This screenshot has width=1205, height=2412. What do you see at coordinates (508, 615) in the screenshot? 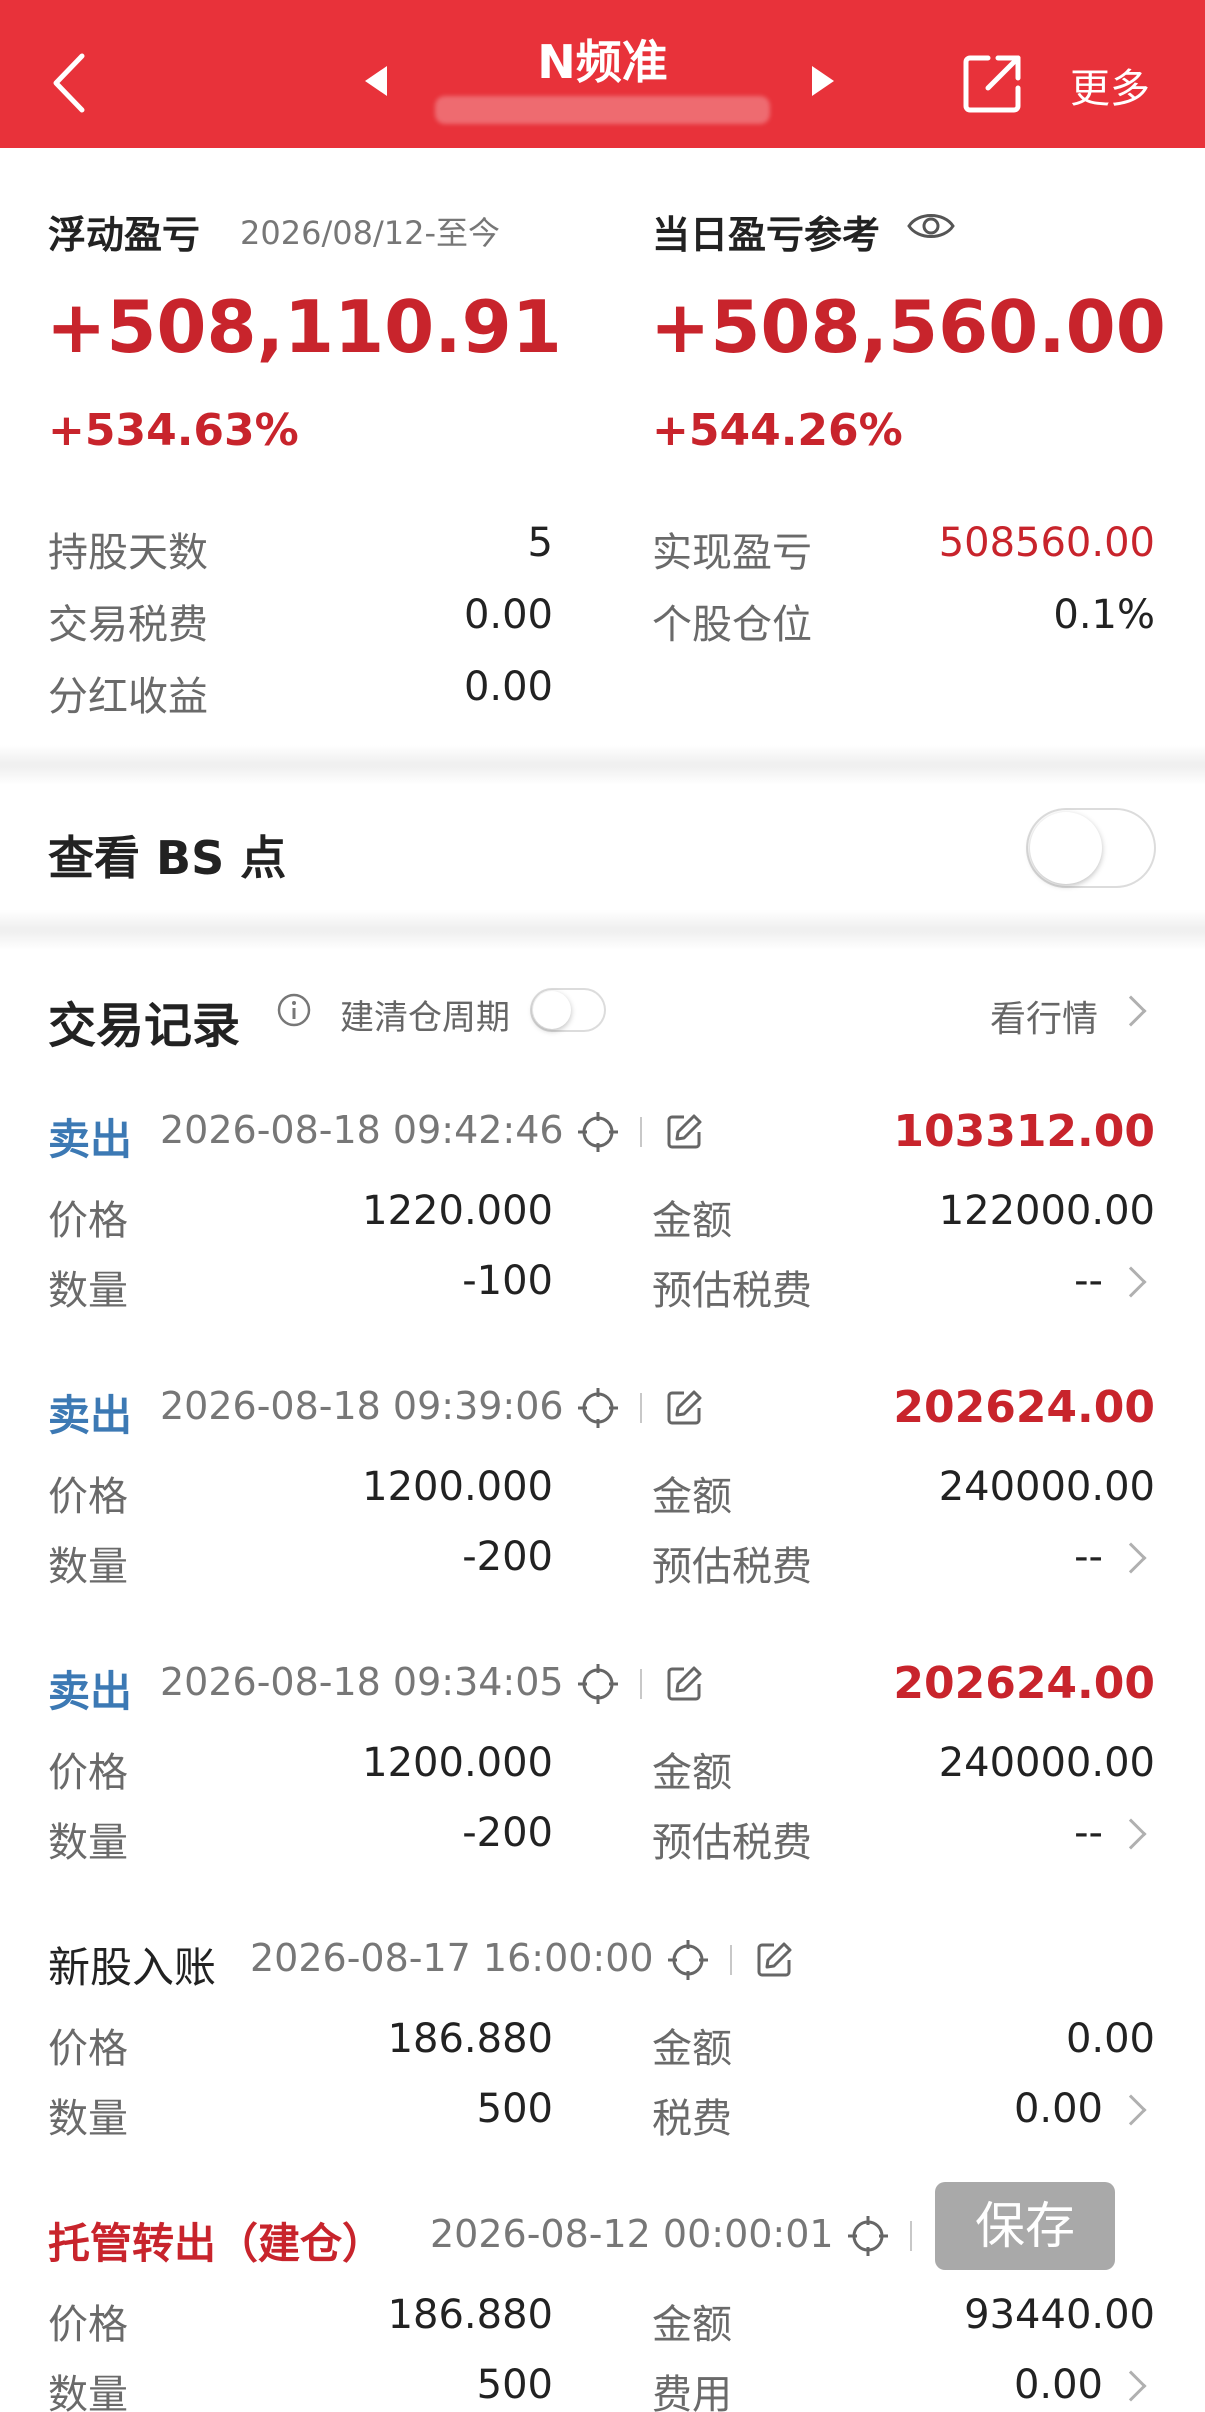
I see `trade-fee-value: 0.00` at bounding box center [508, 615].